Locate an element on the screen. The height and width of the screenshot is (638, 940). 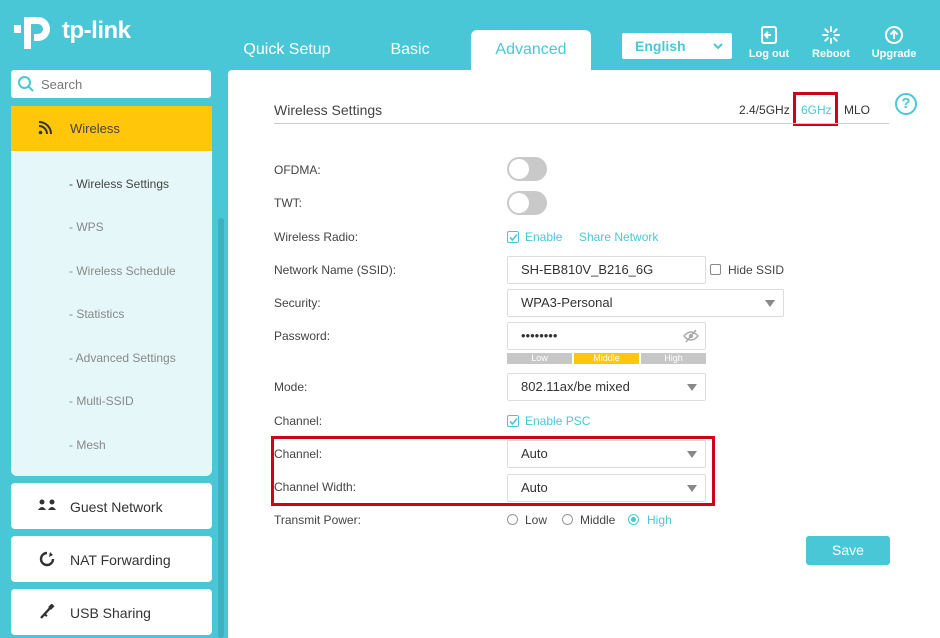
sidebar-search is located at coordinates (111, 84).